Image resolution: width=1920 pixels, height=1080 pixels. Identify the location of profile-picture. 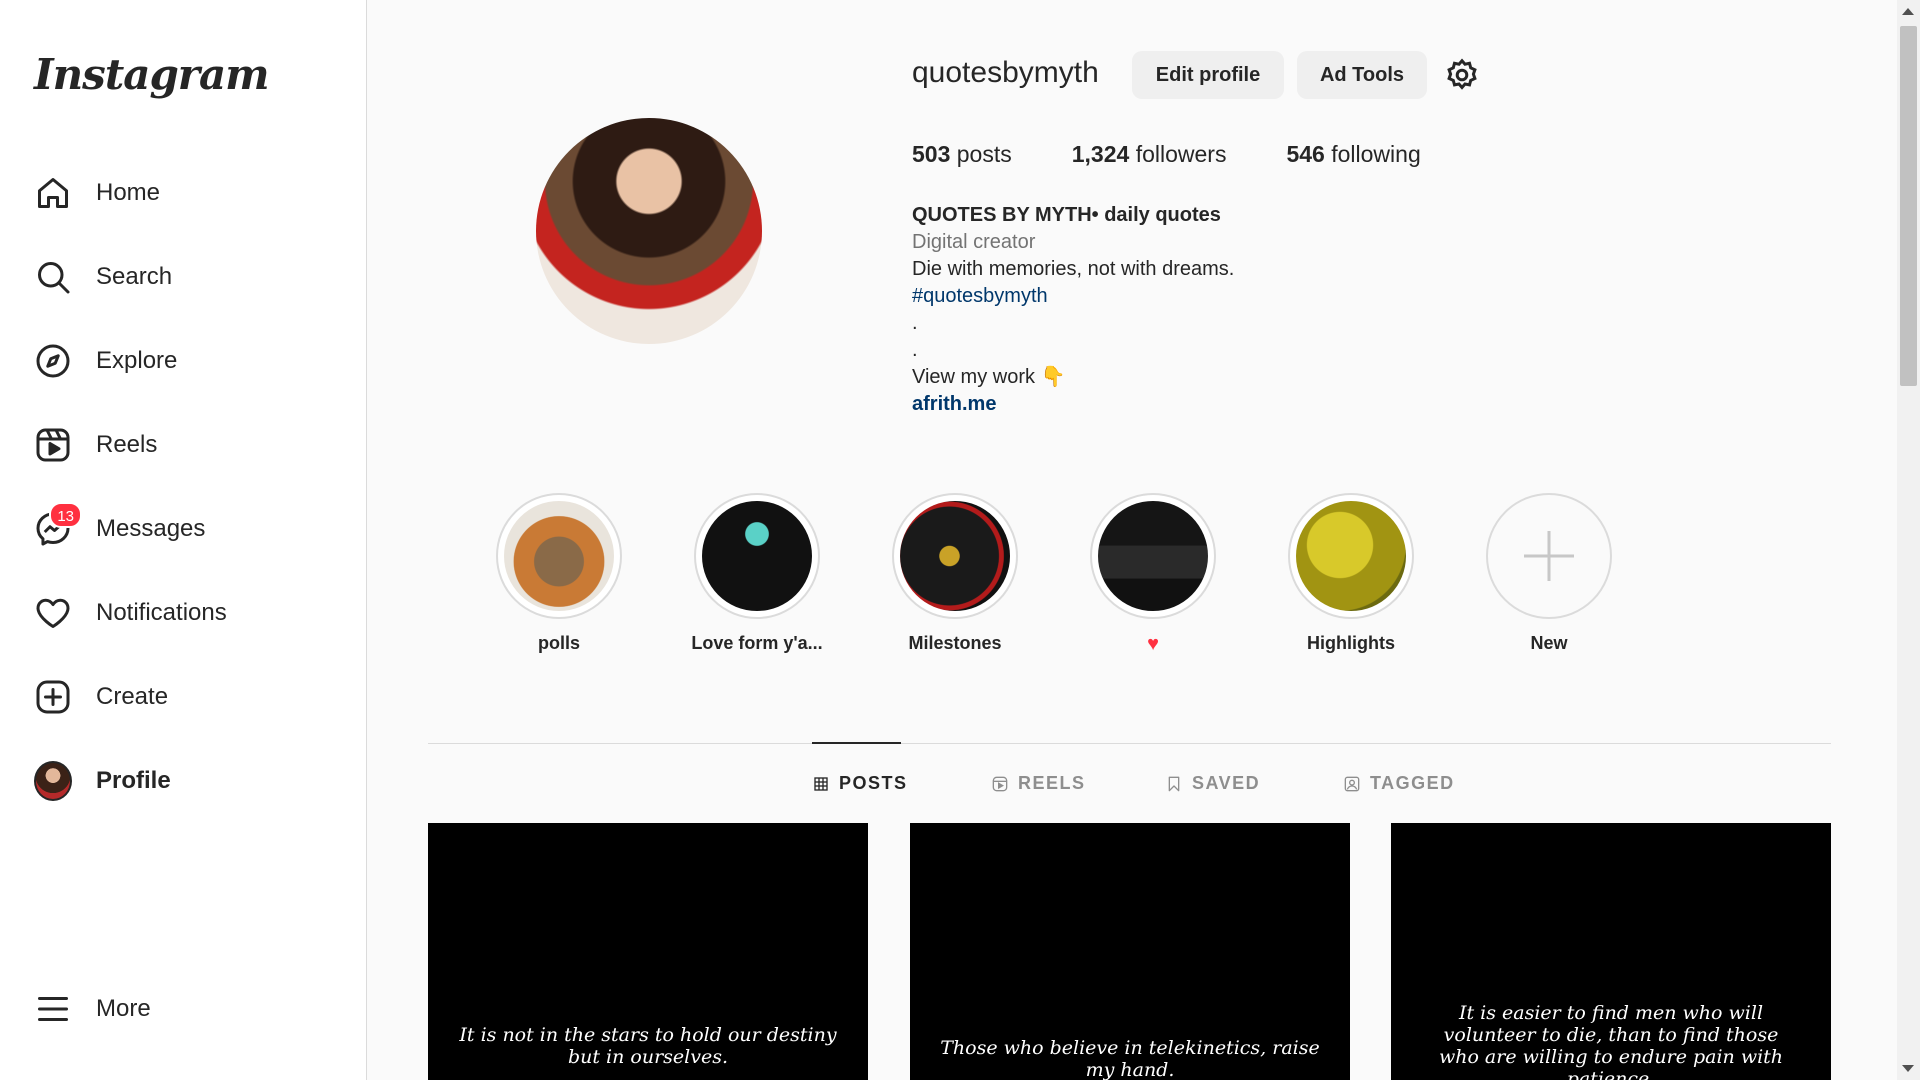
(649, 231).